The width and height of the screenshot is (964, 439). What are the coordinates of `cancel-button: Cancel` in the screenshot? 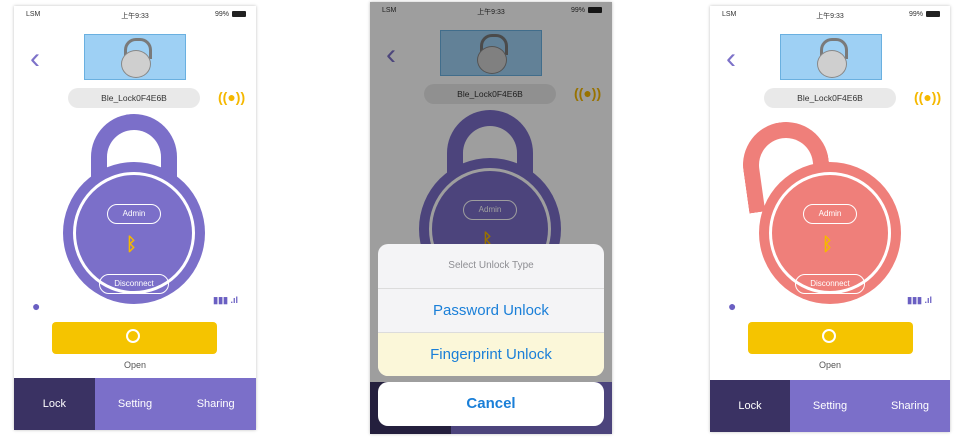 It's located at (491, 404).